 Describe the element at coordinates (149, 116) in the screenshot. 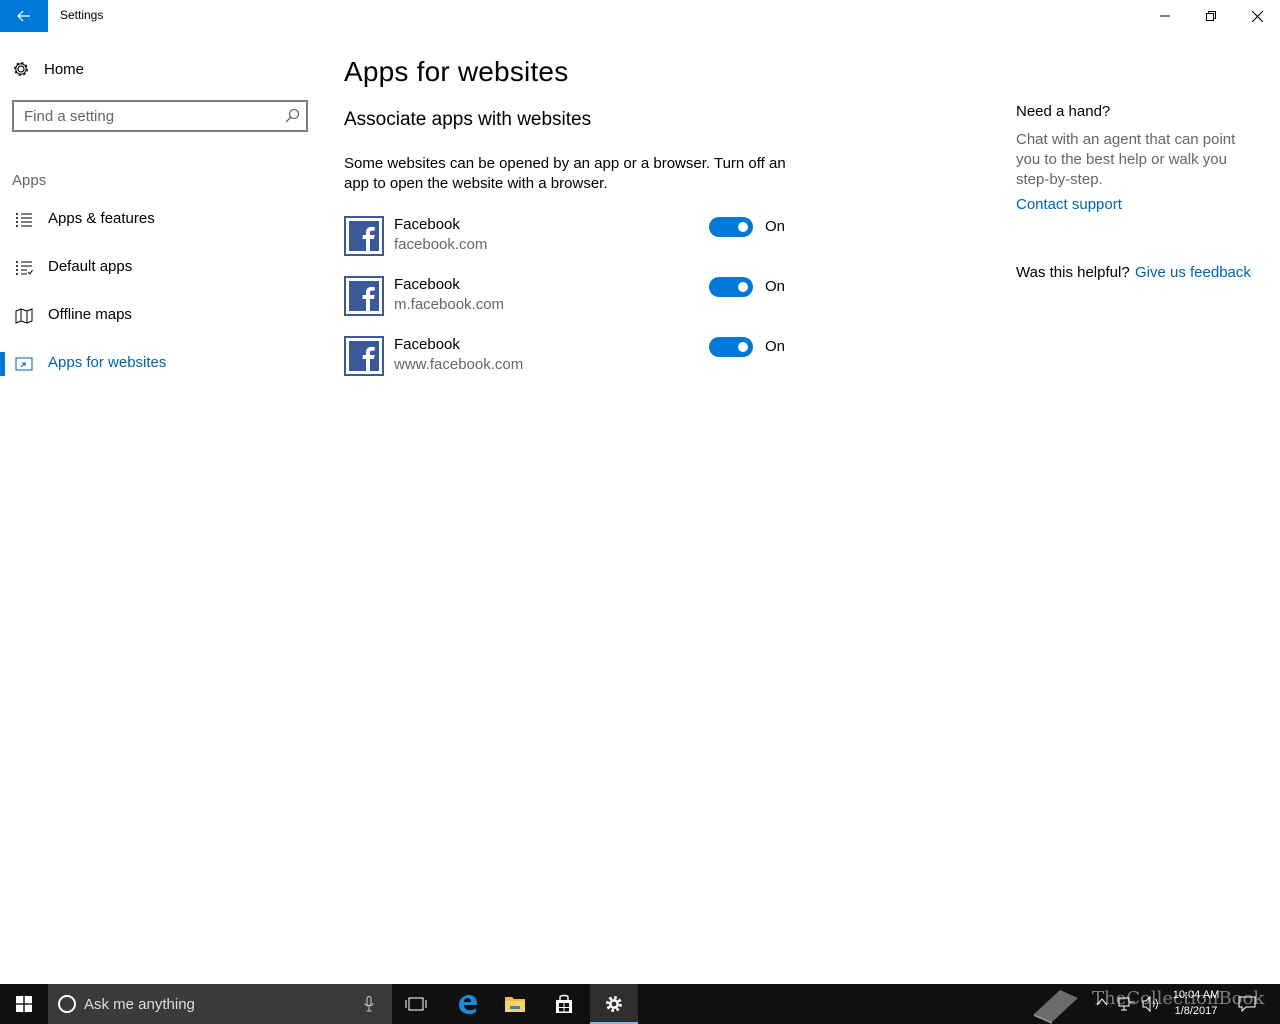

I see `search-input` at that location.